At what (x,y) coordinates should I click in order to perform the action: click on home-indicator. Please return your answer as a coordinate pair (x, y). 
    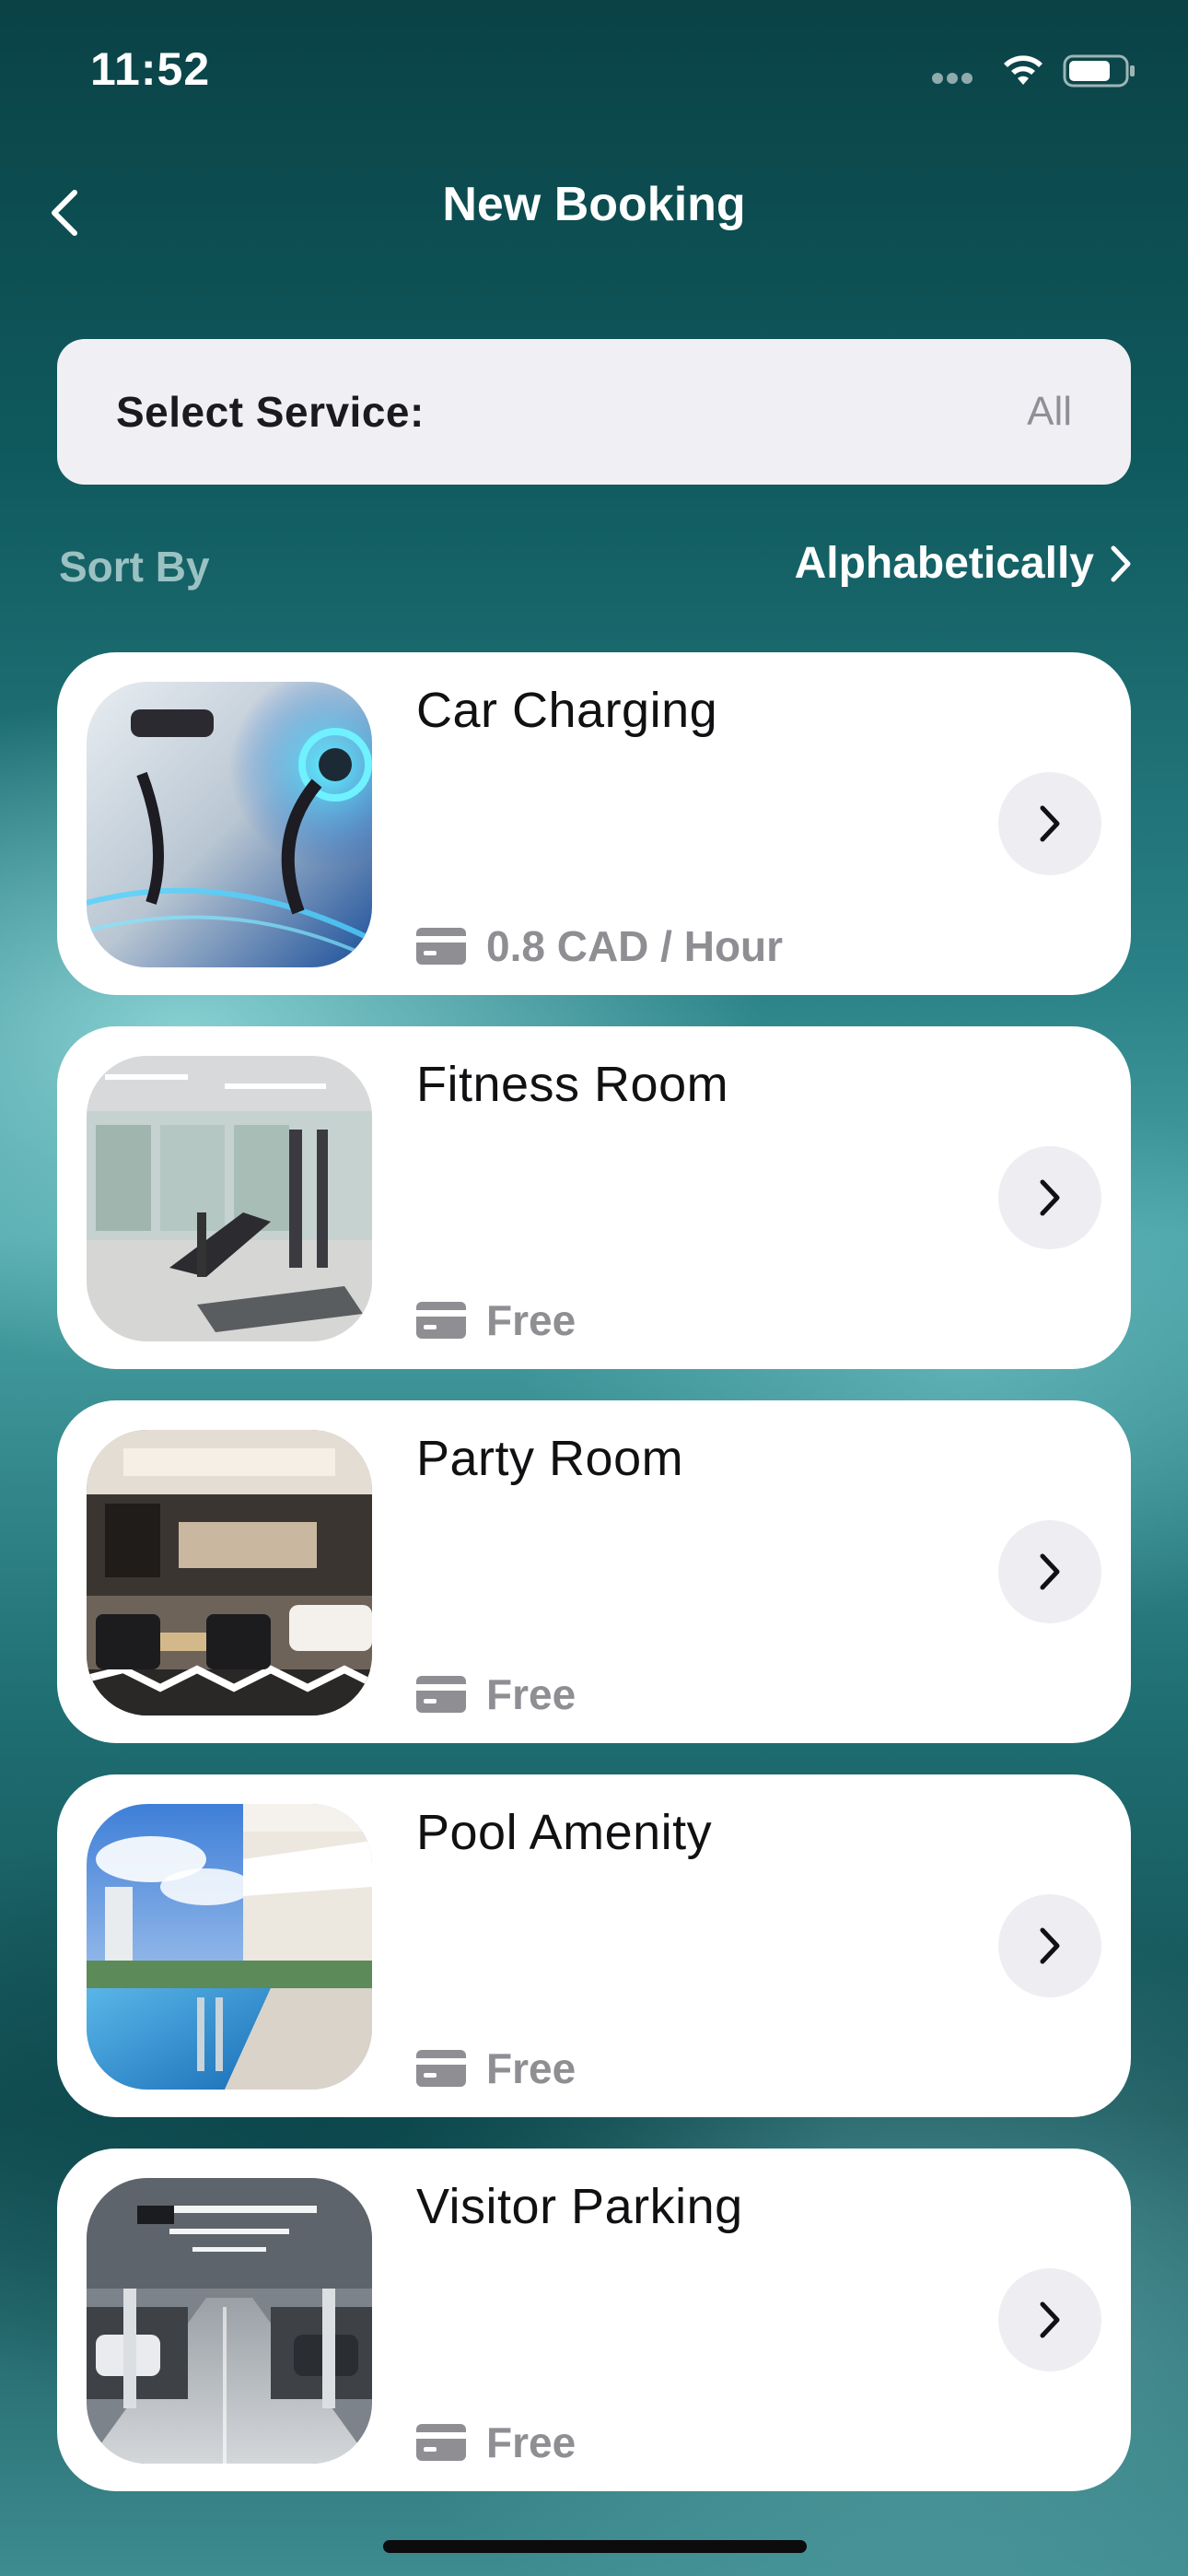
    Looking at the image, I should click on (595, 2546).